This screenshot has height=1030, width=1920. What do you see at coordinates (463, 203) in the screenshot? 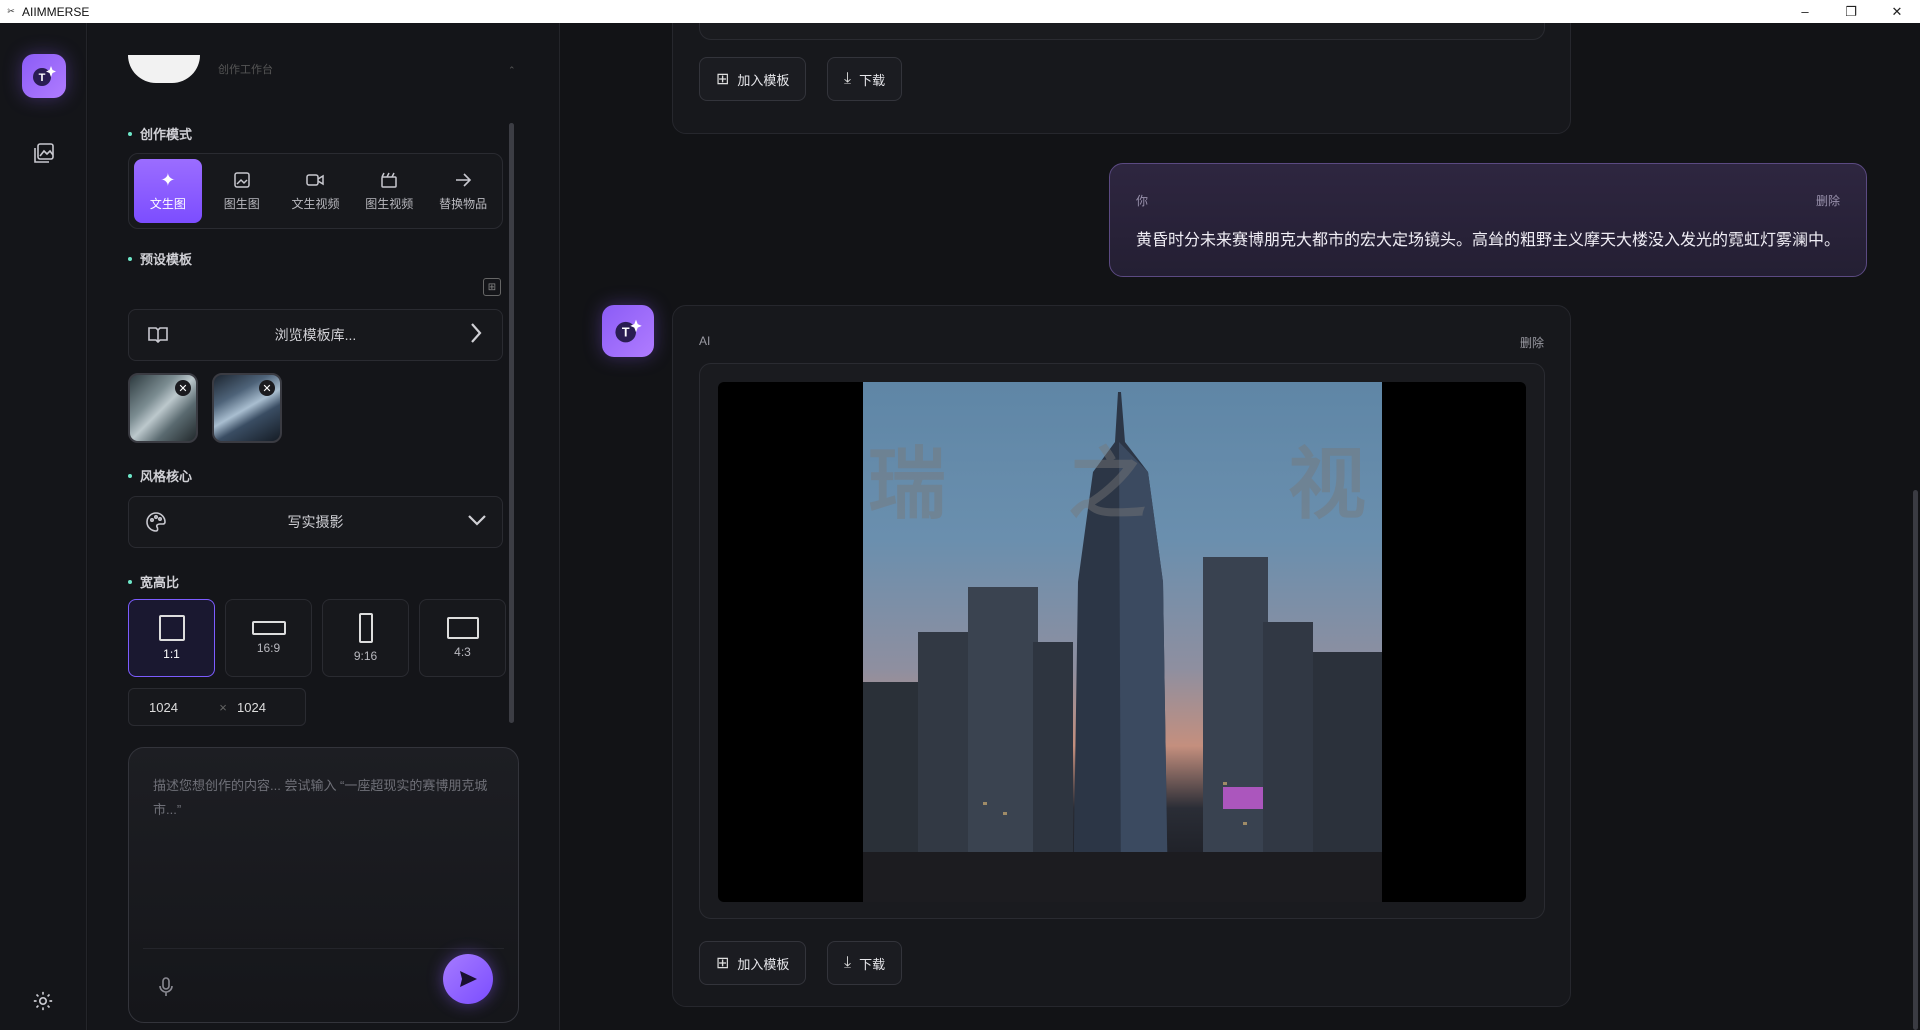
I see `mode-label: 替换物品` at bounding box center [463, 203].